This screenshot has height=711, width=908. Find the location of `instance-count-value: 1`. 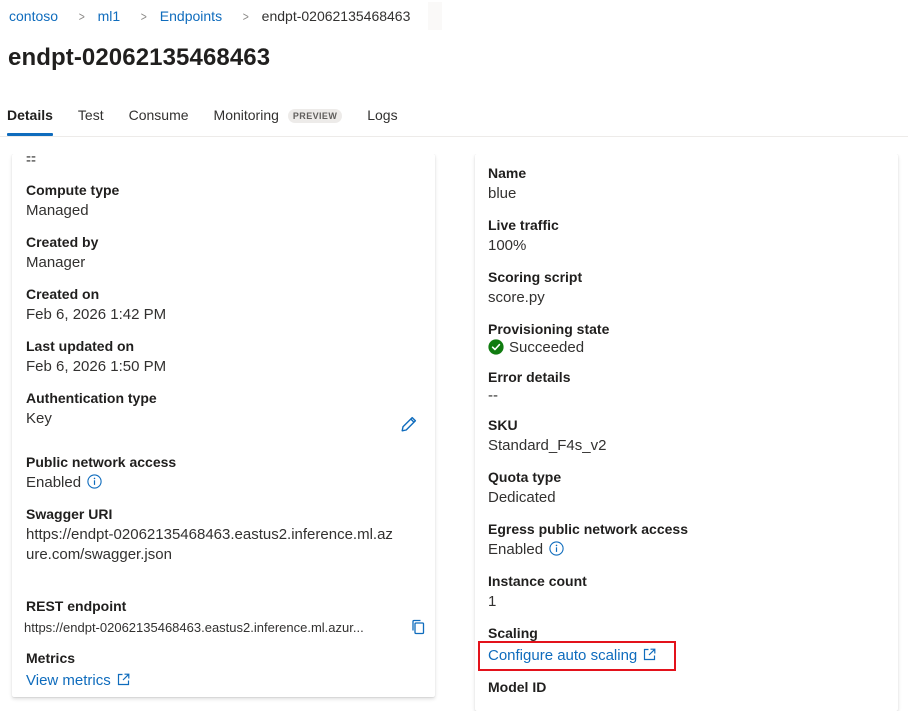

instance-count-value: 1 is located at coordinates (492, 601).